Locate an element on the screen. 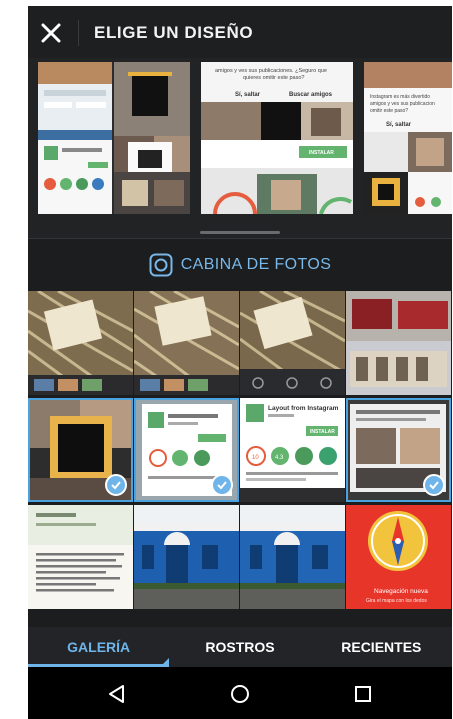  tab-recientes-label: RECIENTES is located at coordinates (381, 647).